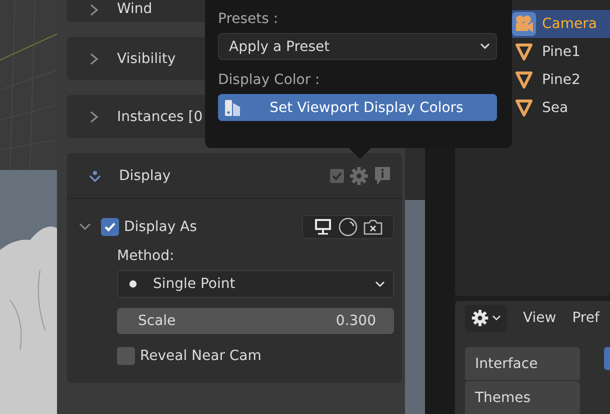 The image size is (610, 414). What do you see at coordinates (269, 80) in the screenshot?
I see `display-color-label: Display Color` at bounding box center [269, 80].